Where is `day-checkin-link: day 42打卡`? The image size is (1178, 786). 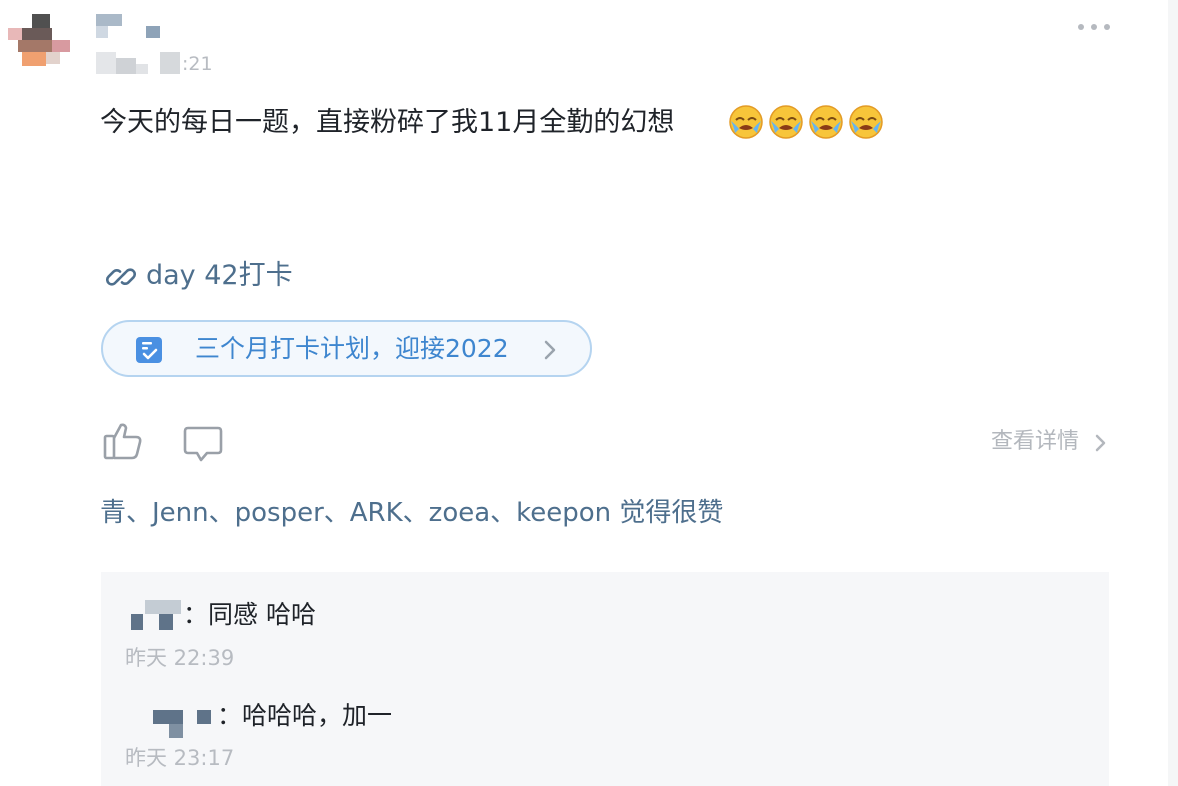 day-checkin-link: day 42打卡 is located at coordinates (219, 276).